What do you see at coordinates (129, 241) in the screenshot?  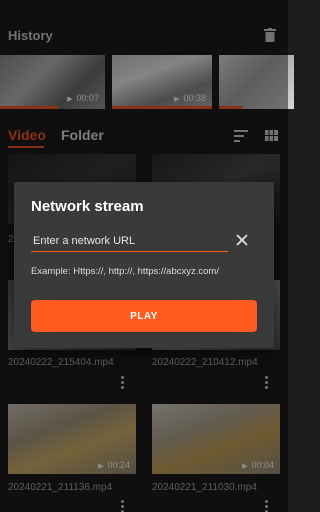 I see `network-url-input` at bounding box center [129, 241].